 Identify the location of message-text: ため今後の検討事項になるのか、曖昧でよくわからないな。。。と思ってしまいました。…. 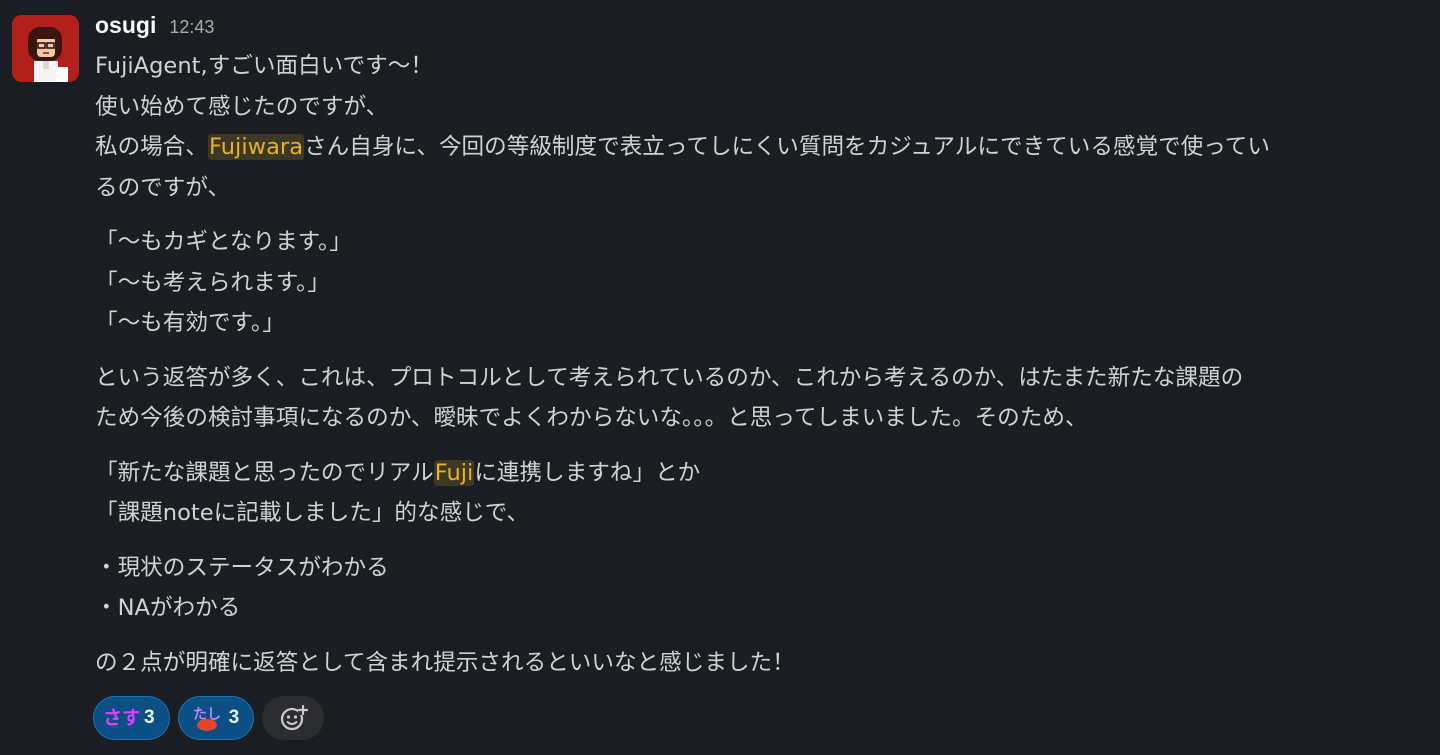
(591, 418).